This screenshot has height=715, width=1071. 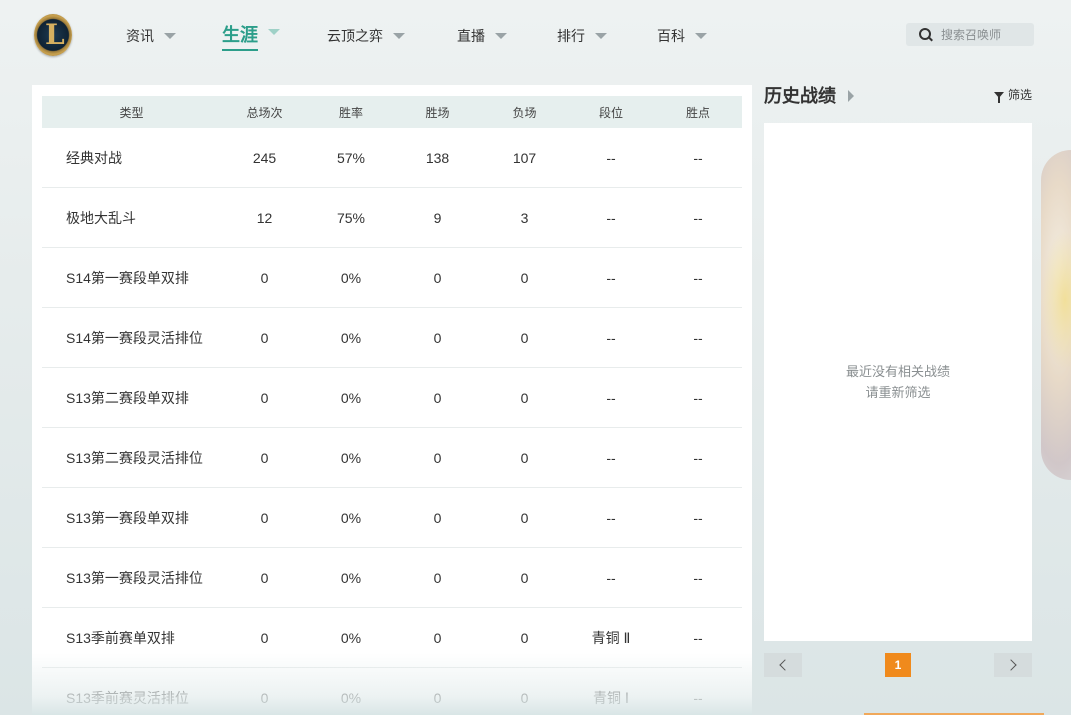 I want to click on table-row: 极地大乱斗 12 75% 9 3 -- --, so click(x=392, y=218).